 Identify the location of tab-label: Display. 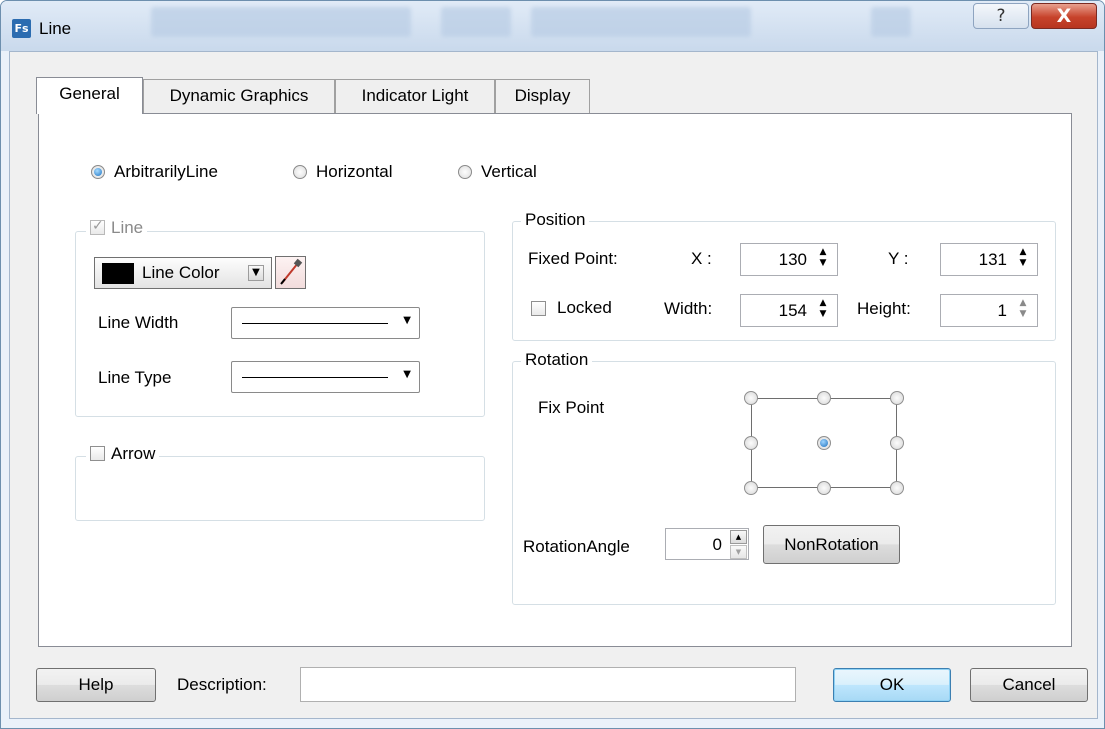
(542, 95).